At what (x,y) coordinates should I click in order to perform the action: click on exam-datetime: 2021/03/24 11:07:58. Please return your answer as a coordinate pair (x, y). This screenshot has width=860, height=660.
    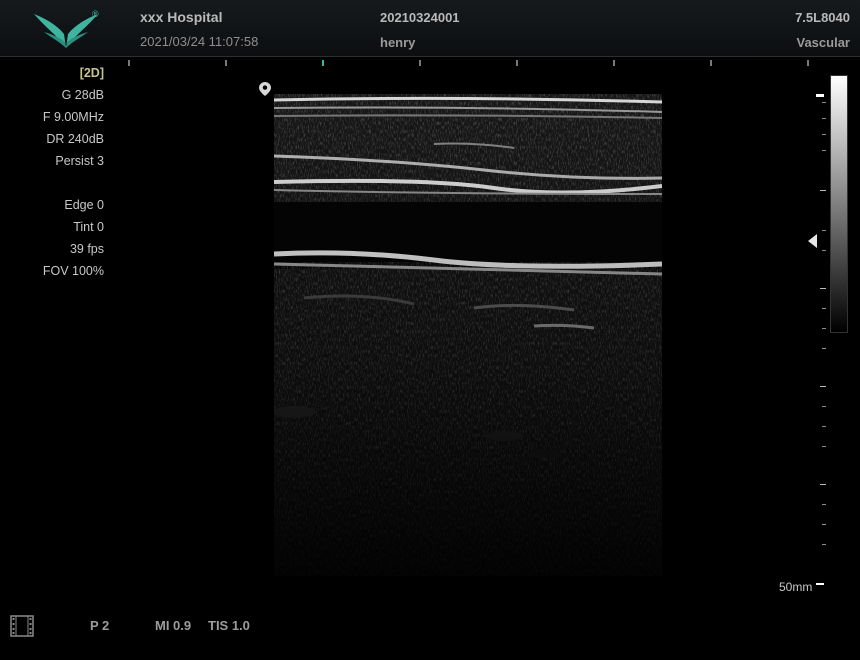
    Looking at the image, I should click on (199, 41).